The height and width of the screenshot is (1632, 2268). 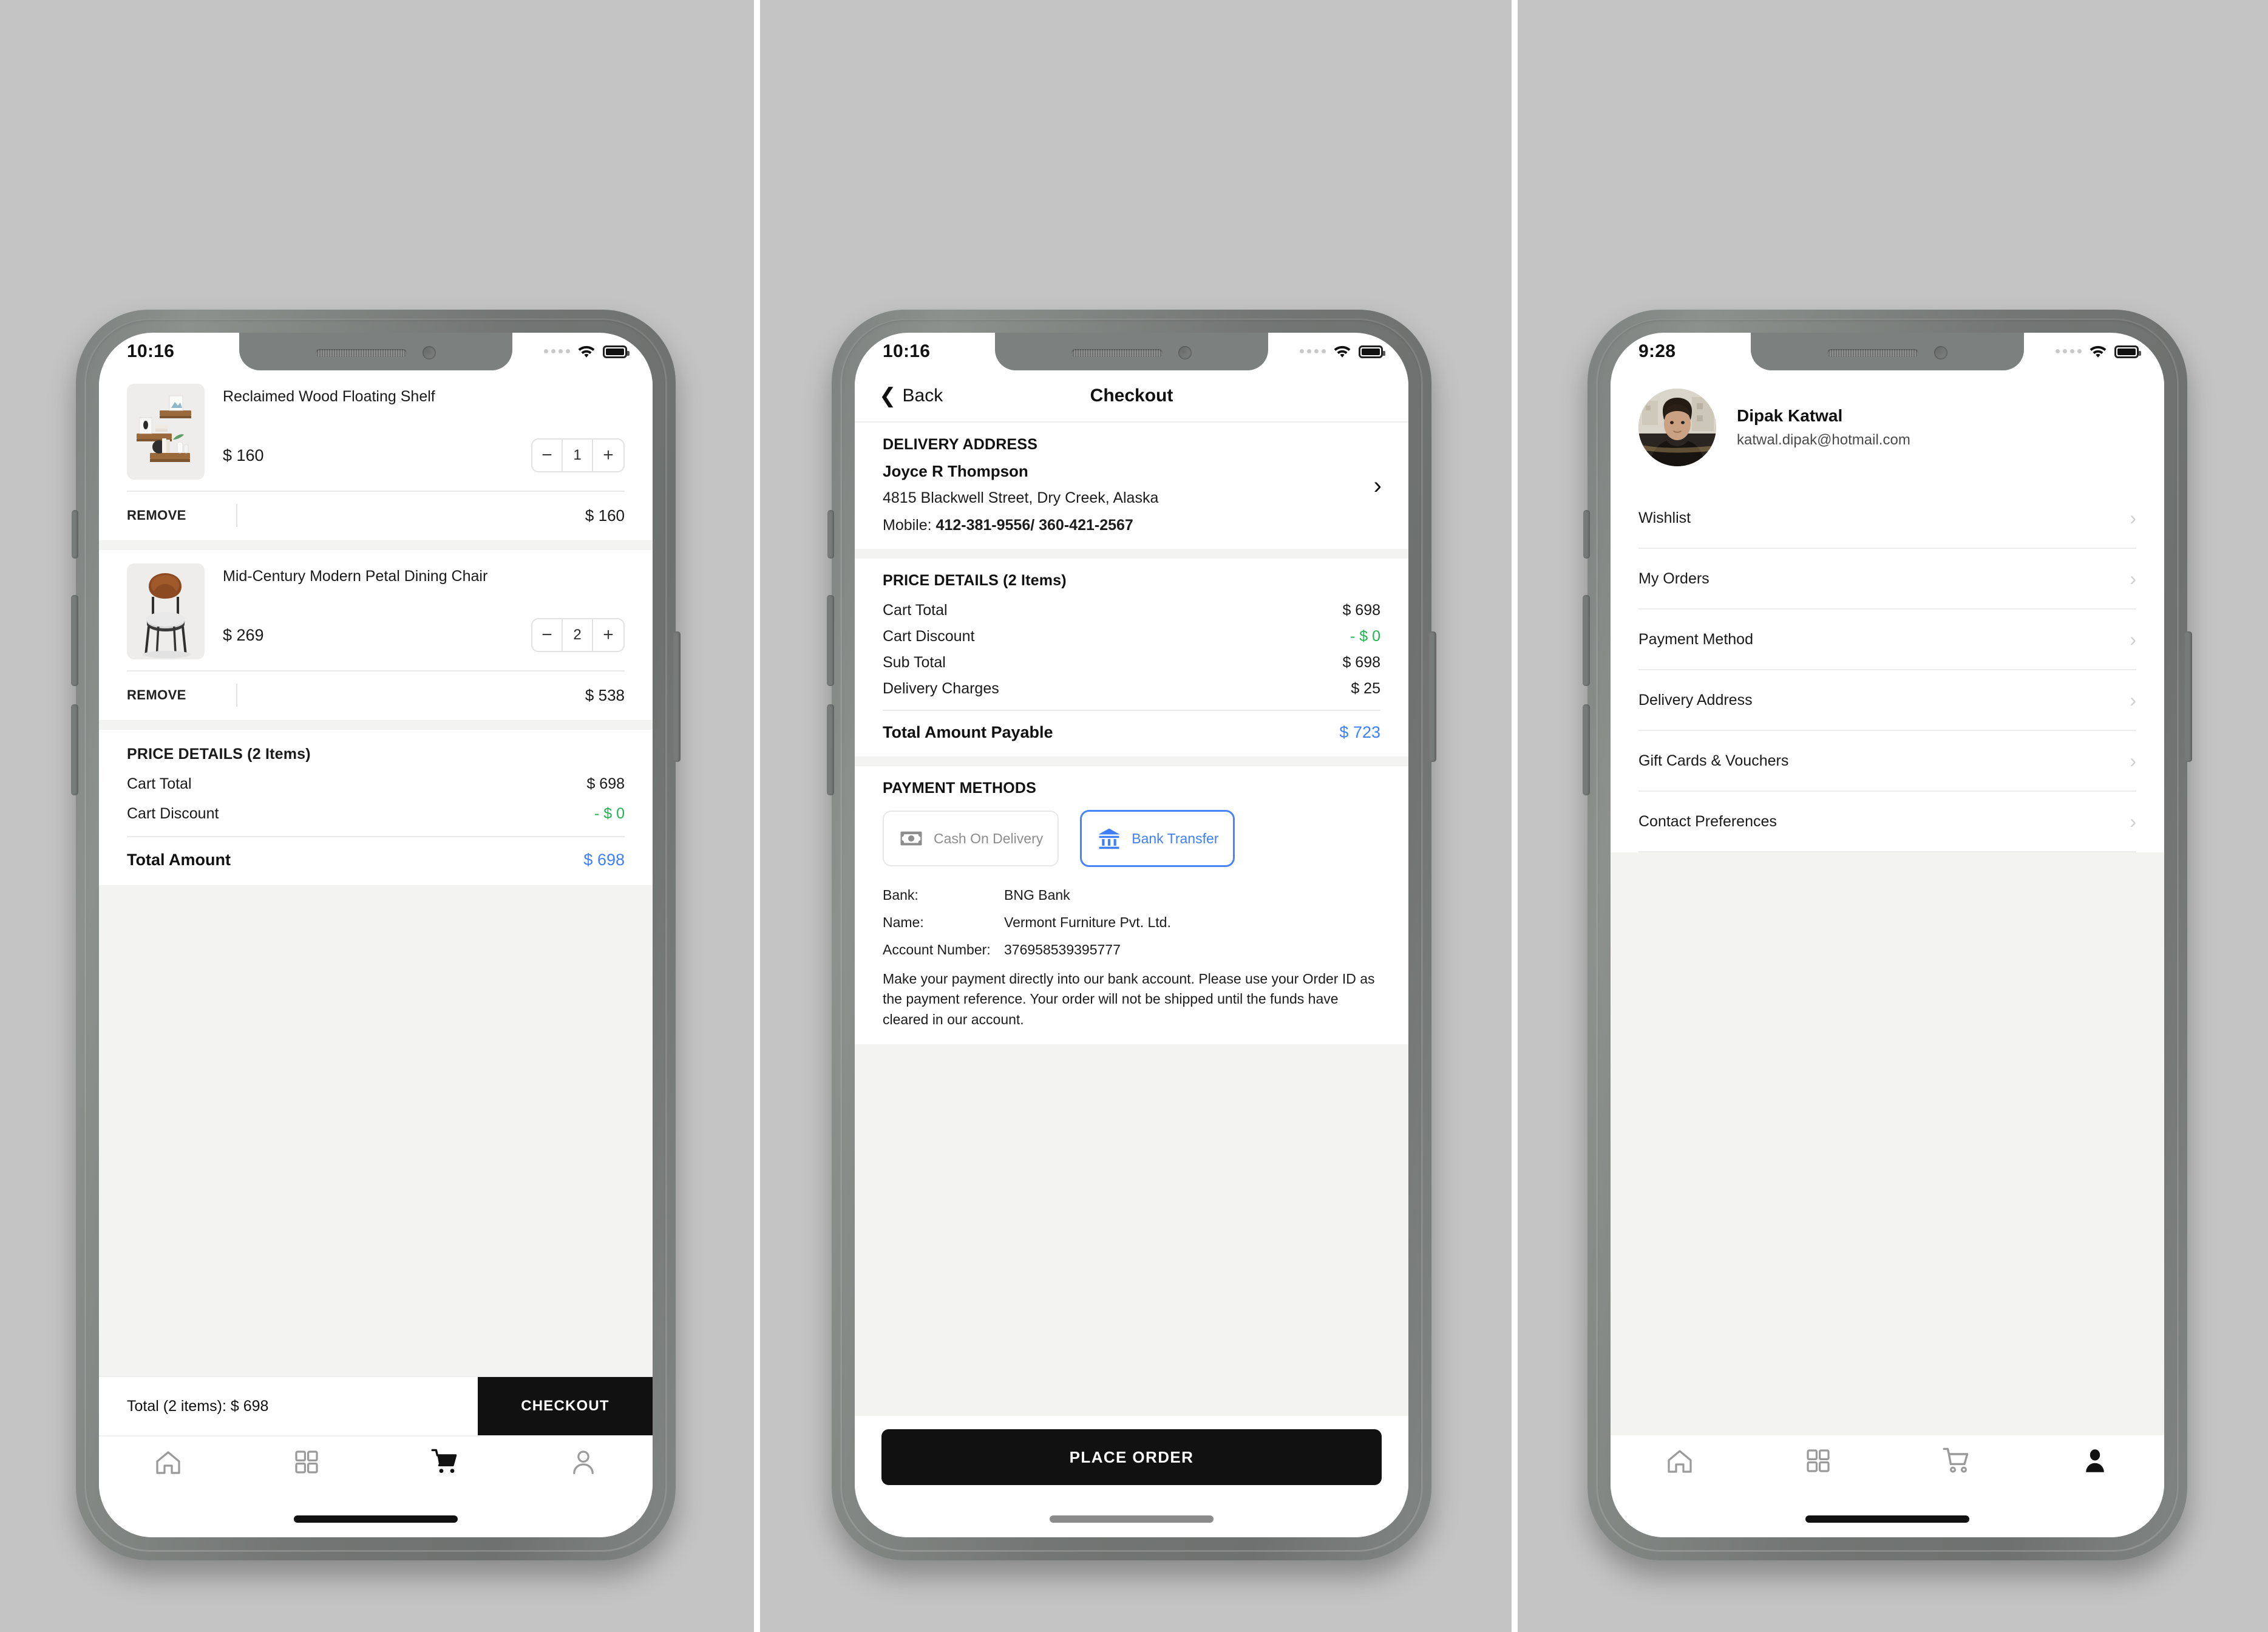 What do you see at coordinates (605, 694) in the screenshot?
I see `line-total: $ 538` at bounding box center [605, 694].